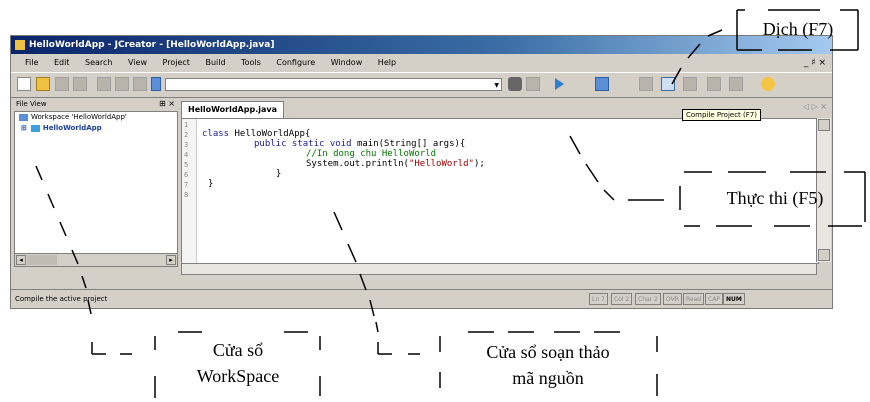 The height and width of the screenshot is (402, 870). I want to click on annotation-workspace-line2: WorkSpace, so click(238, 376).